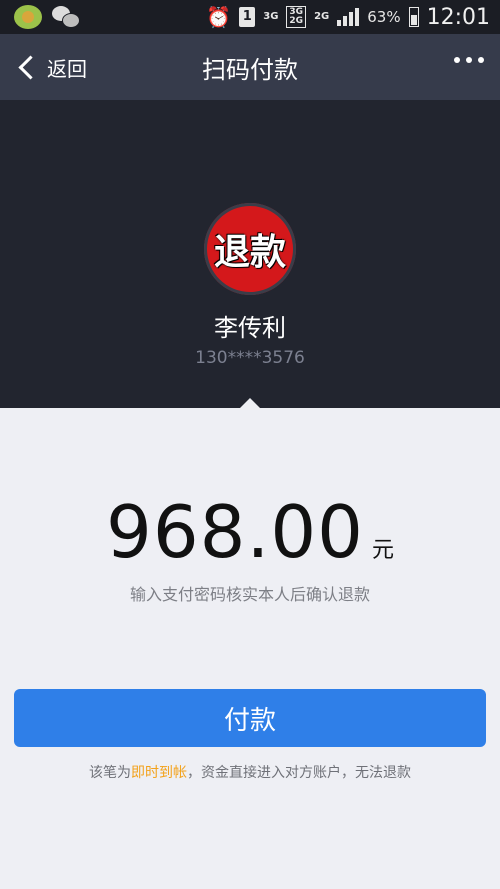 The height and width of the screenshot is (889, 500). What do you see at coordinates (159, 773) in the screenshot?
I see `notice-highlight: 即时到帐` at bounding box center [159, 773].